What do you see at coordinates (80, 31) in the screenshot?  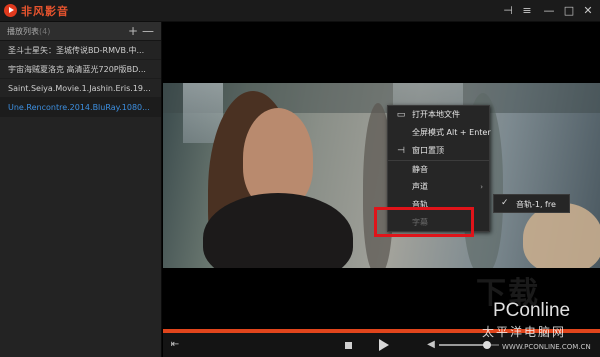 I see `playlist-header: 播放列表(4) + —` at bounding box center [80, 31].